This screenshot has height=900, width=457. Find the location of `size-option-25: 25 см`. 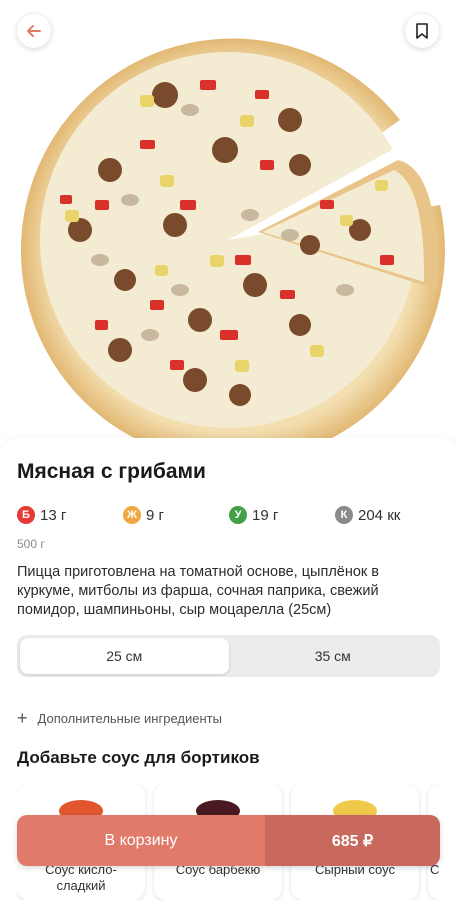

size-option-25: 25 см is located at coordinates (124, 656).